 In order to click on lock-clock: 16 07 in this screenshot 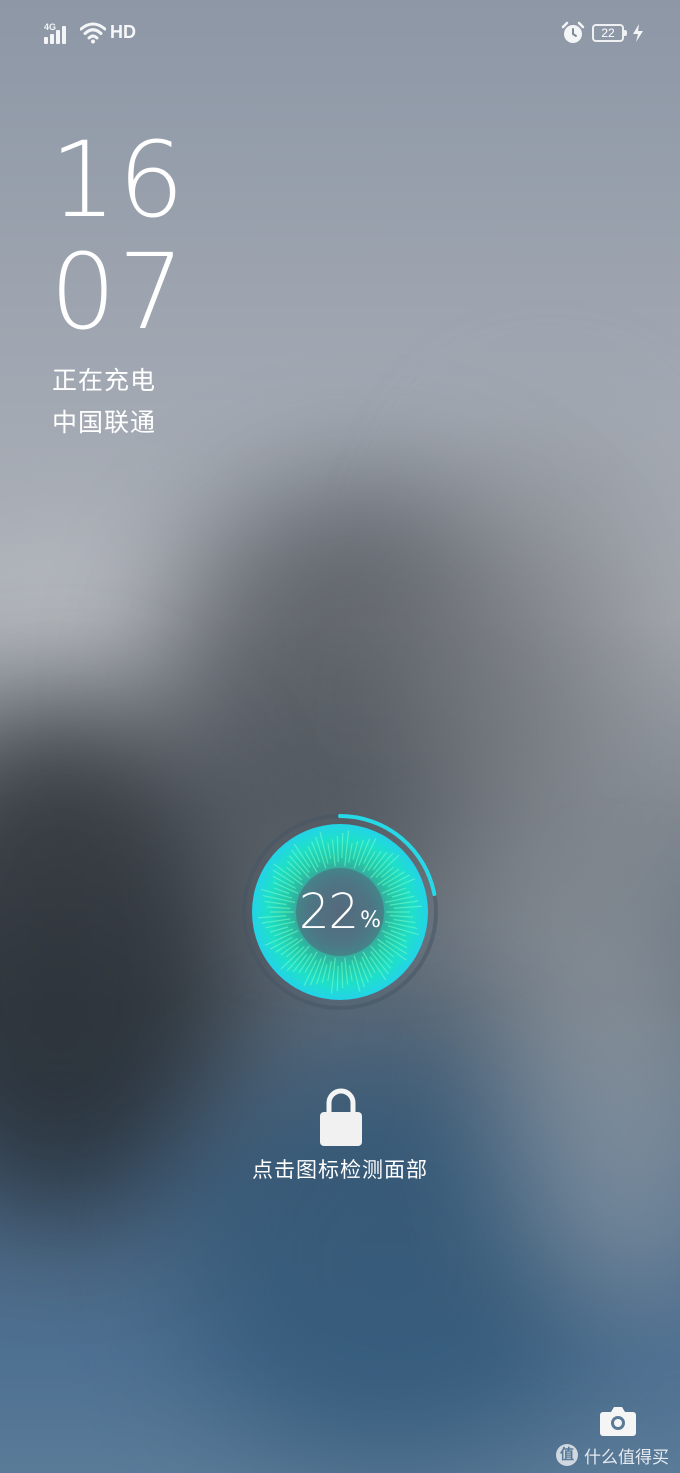, I will do `click(118, 236)`.